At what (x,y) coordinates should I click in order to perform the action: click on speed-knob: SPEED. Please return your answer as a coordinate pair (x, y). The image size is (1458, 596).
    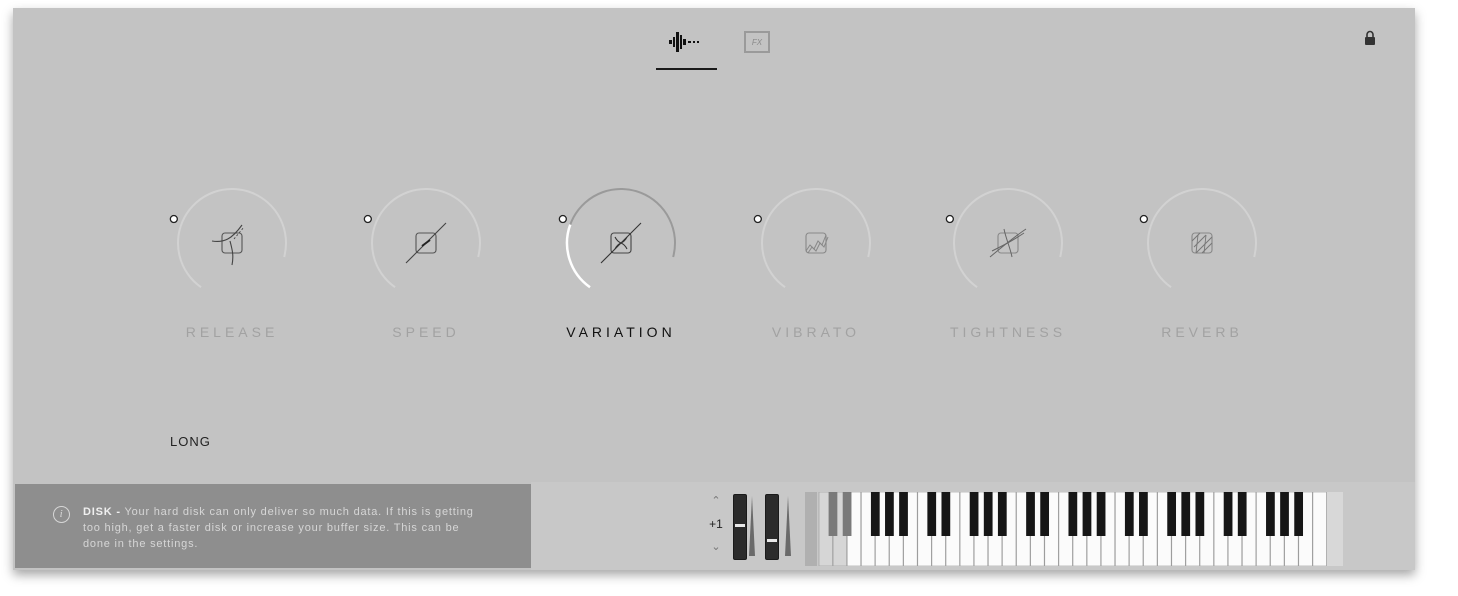
    Looking at the image, I should click on (426, 263).